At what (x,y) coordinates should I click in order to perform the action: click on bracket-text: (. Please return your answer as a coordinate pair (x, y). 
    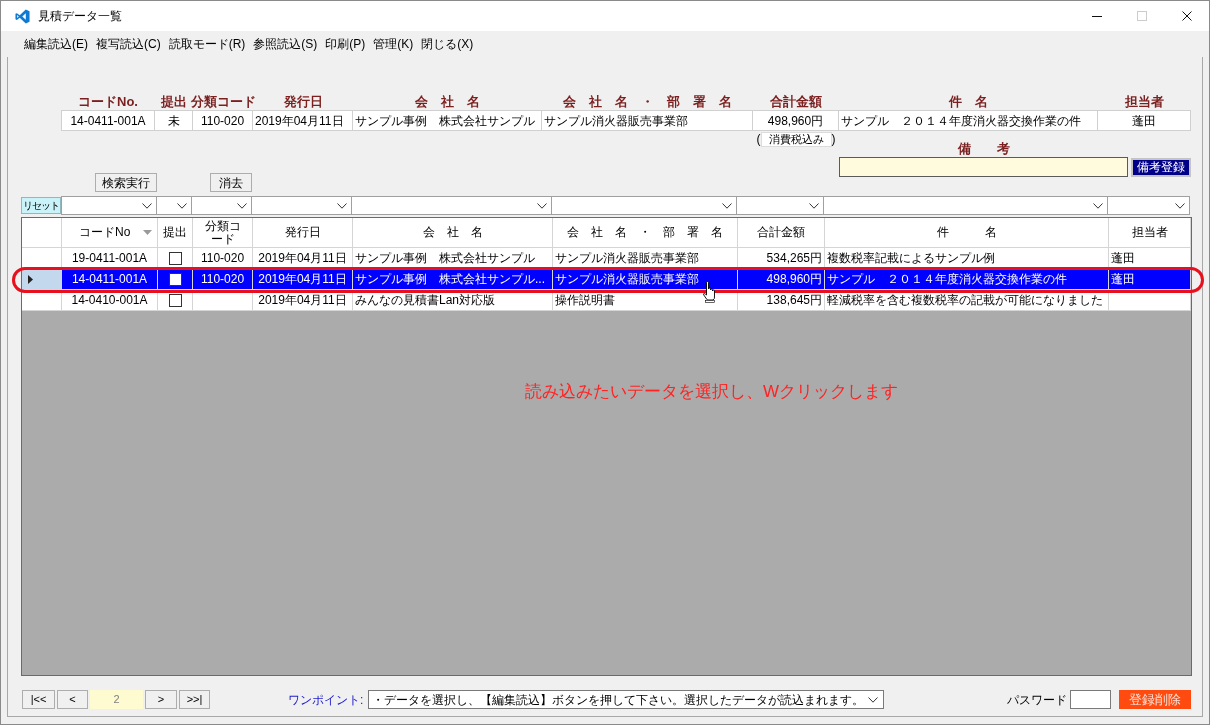
    Looking at the image, I should click on (758, 139).